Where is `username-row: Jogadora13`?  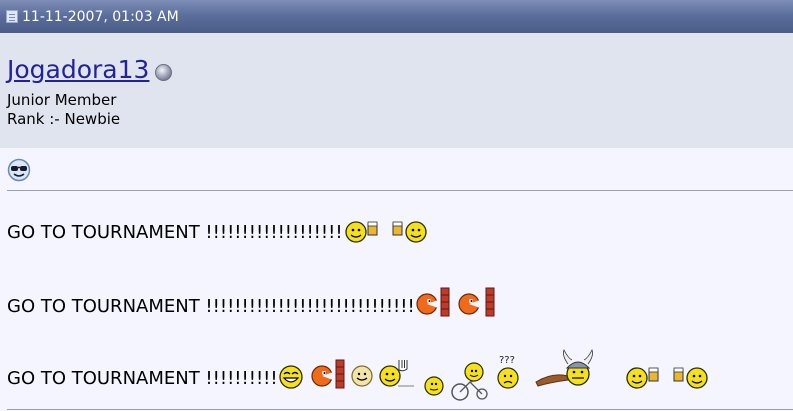 username-row: Jogadora13 is located at coordinates (90, 70).